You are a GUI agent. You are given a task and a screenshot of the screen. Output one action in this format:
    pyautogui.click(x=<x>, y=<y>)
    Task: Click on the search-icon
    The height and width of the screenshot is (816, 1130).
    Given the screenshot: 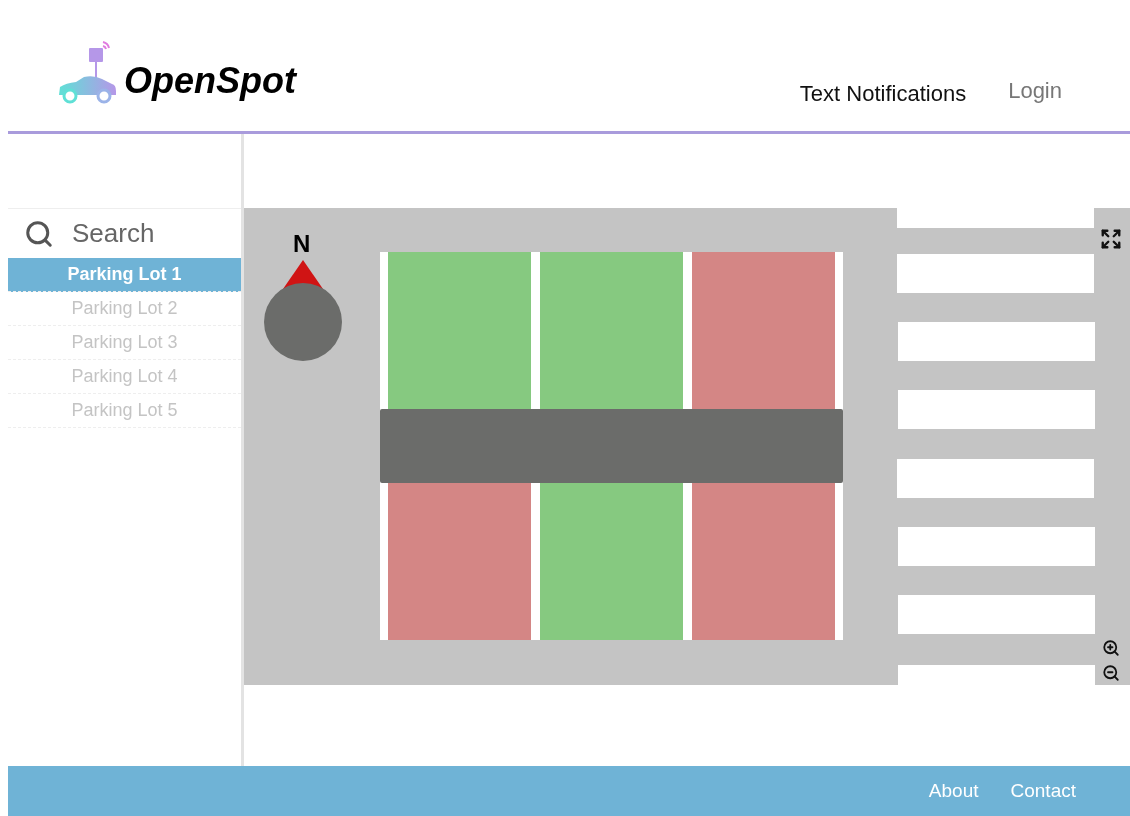 What is the action you would take?
    pyautogui.click(x=39, y=233)
    